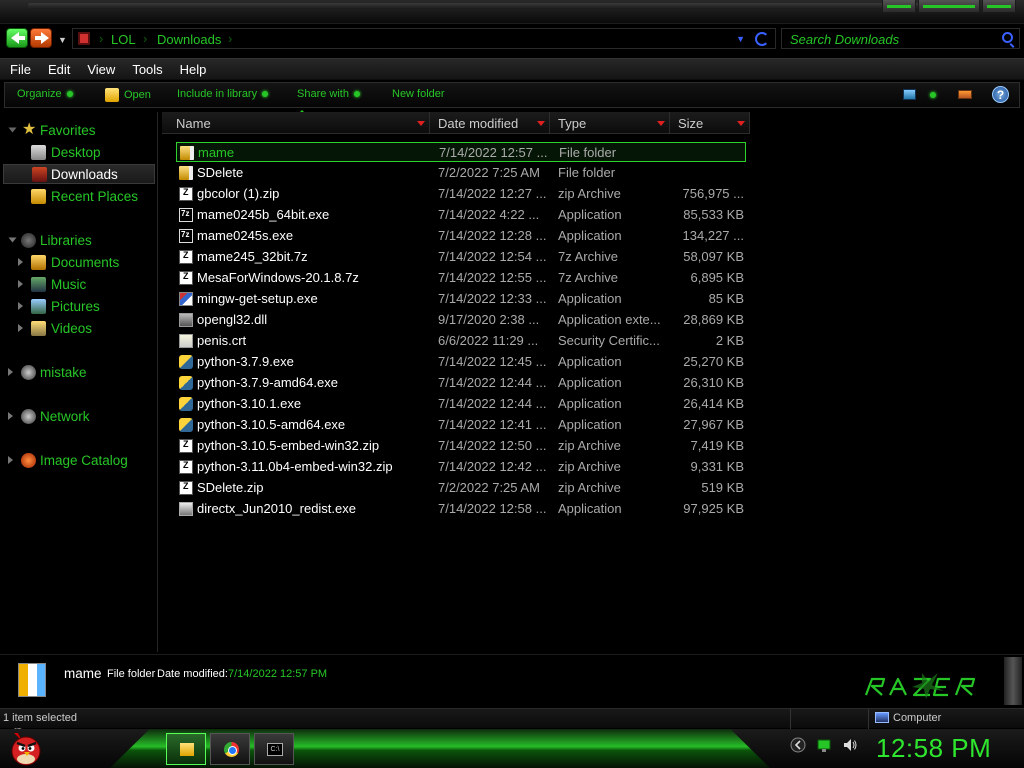  I want to click on dropdown-dot-icon, so click(69, 94).